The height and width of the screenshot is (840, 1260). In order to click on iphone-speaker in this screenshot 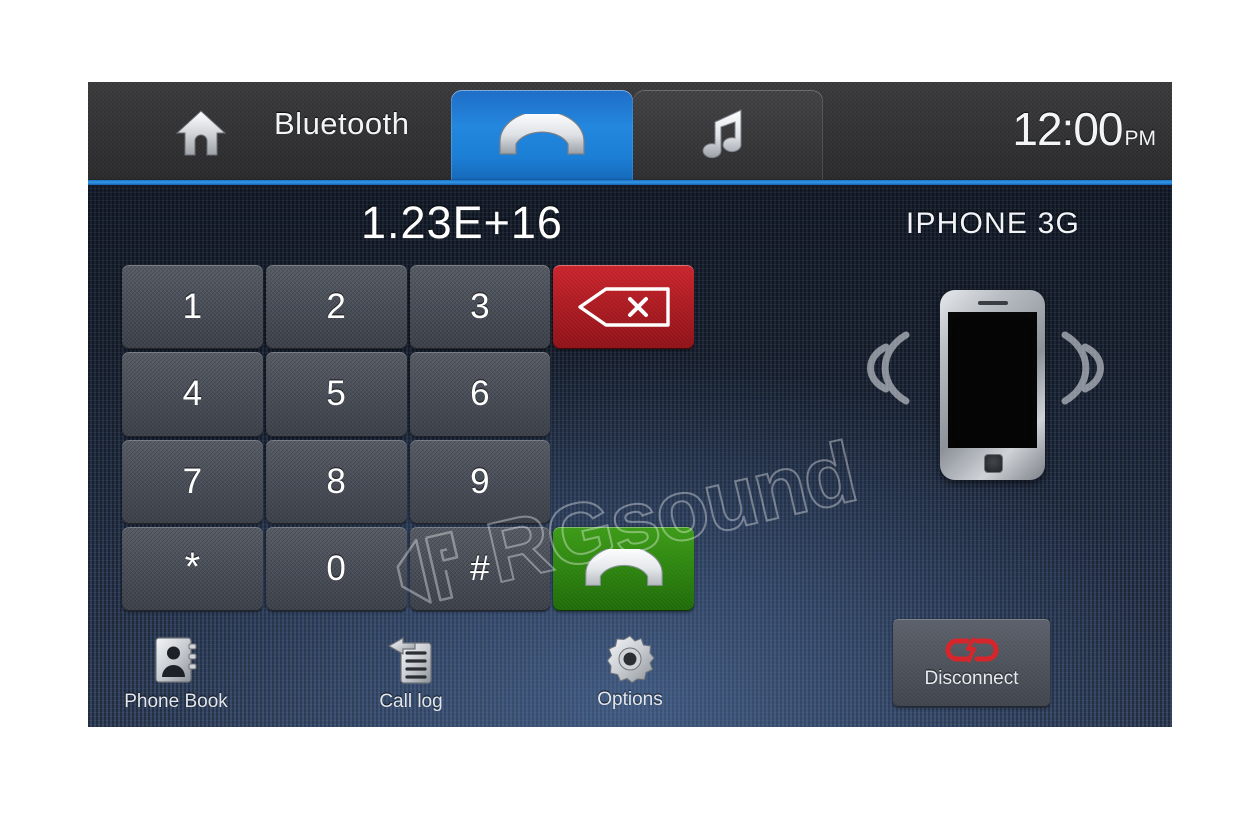, I will do `click(993, 303)`.